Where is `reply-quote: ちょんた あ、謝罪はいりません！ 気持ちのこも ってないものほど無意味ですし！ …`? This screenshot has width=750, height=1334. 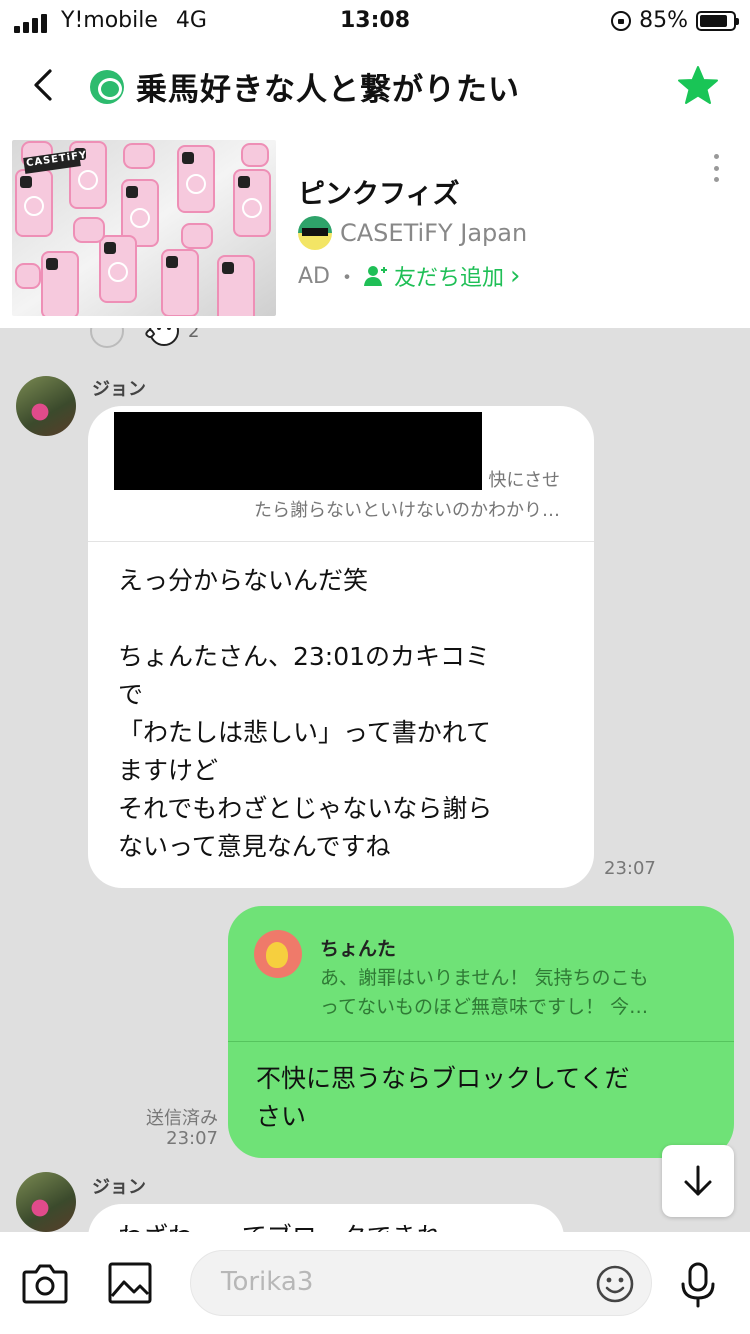
reply-quote: ちょんた あ、謝罪はいりません！ 気持ちのこも ってないものほど無意味ですし！ … is located at coordinates (481, 974).